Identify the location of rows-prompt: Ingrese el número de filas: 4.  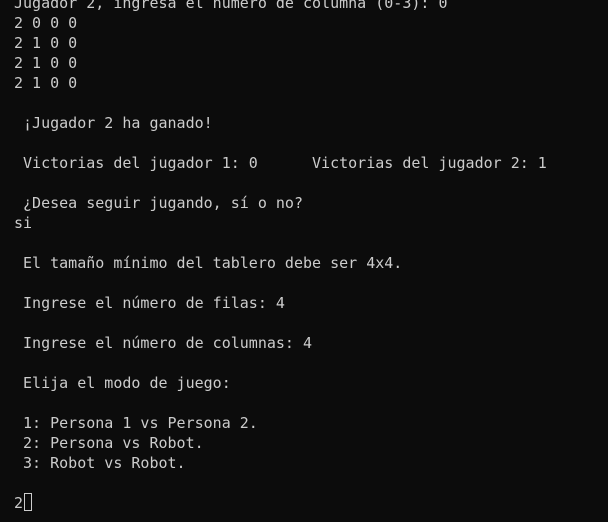
(149, 303).